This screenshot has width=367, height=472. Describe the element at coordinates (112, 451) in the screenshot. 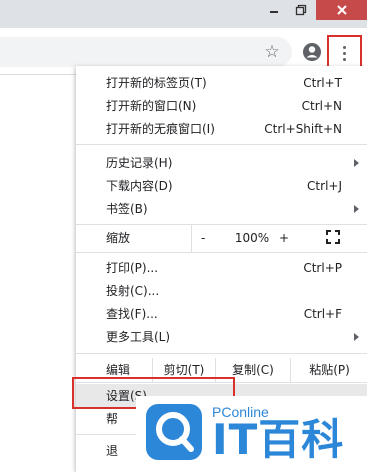

I see `menu-item-exit: 退` at that location.